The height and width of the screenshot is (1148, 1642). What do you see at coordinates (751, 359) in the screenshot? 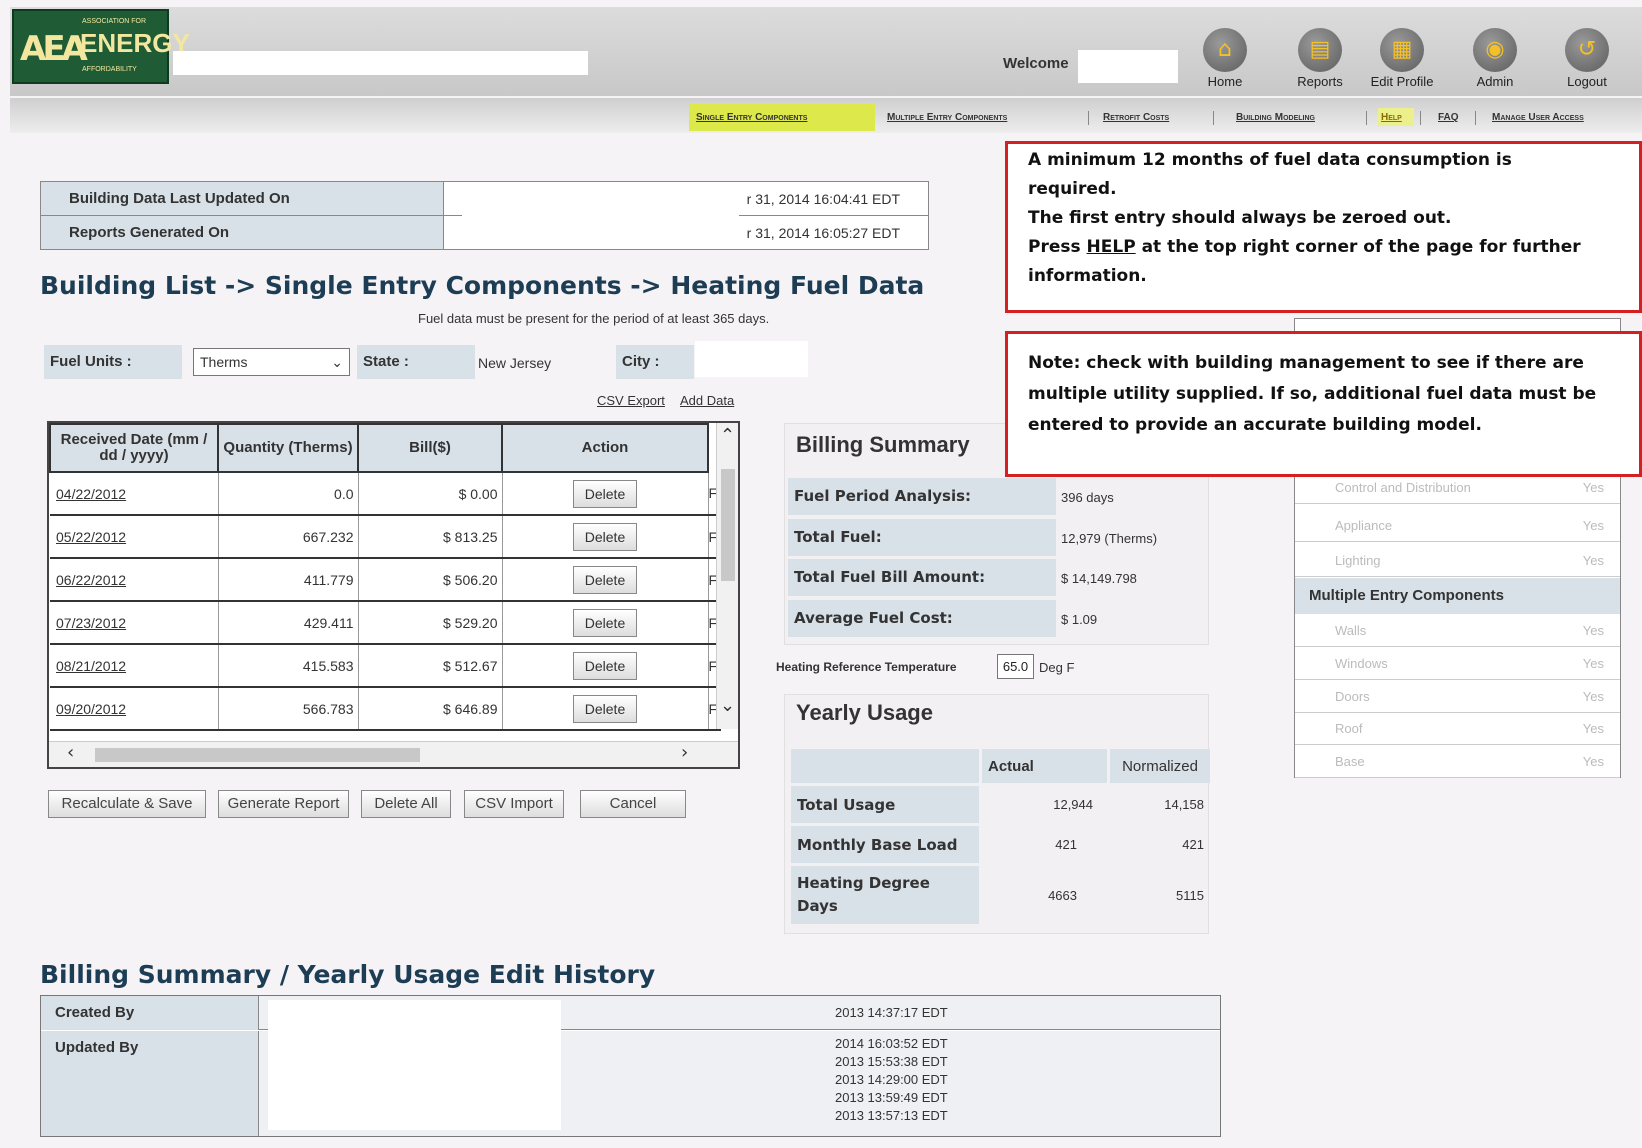
I see `city-value` at bounding box center [751, 359].